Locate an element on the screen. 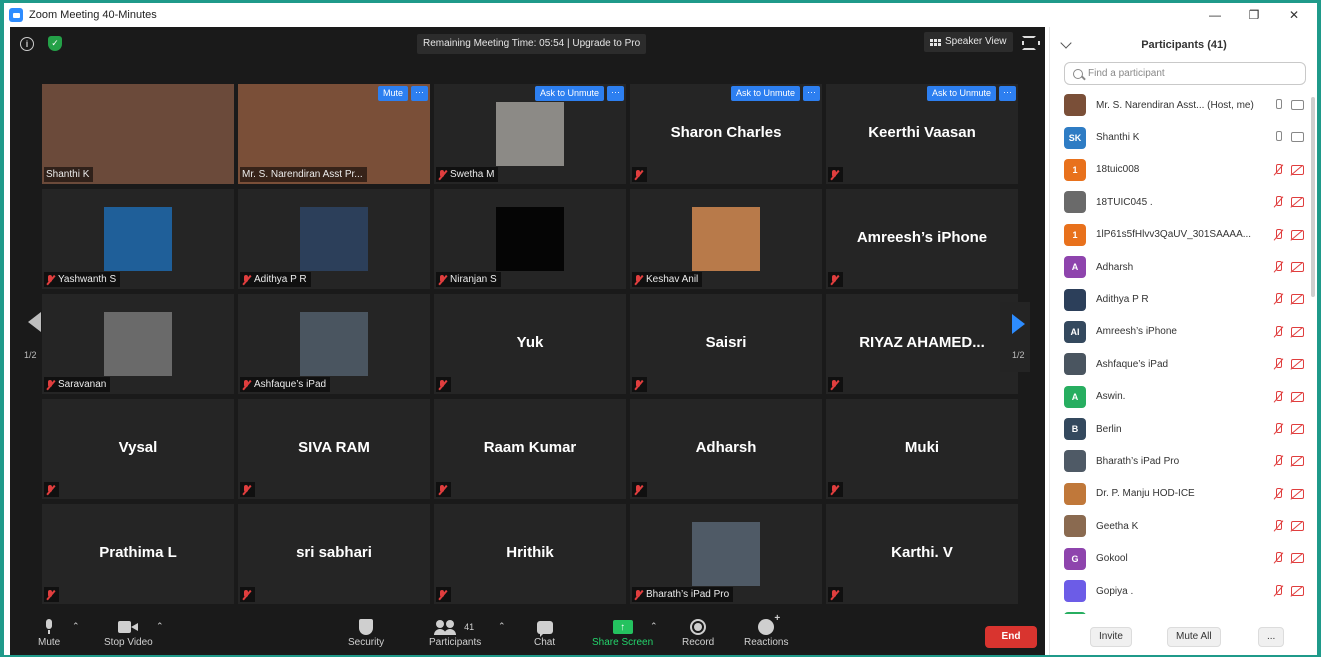  mute-button: Mute is located at coordinates (49, 632).